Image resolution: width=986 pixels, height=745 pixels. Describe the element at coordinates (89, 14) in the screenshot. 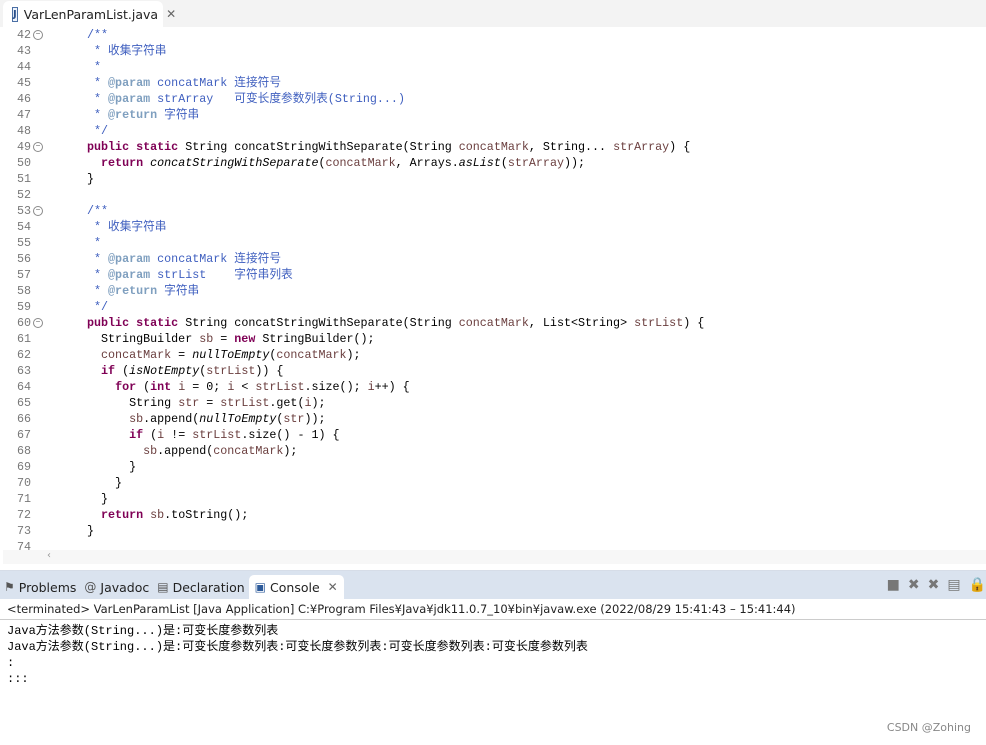

I see `editor-tab: J VarLenParamList.java ✕` at that location.